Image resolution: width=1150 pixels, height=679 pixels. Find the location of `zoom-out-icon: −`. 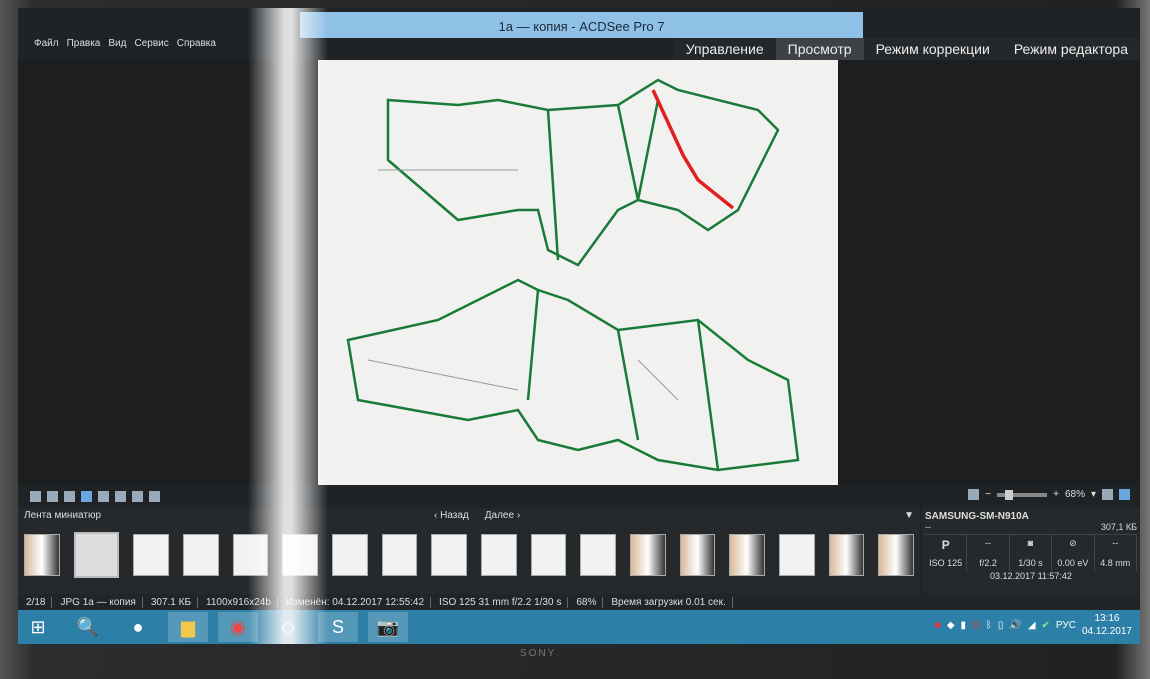

zoom-out-icon: − is located at coordinates (988, 494).